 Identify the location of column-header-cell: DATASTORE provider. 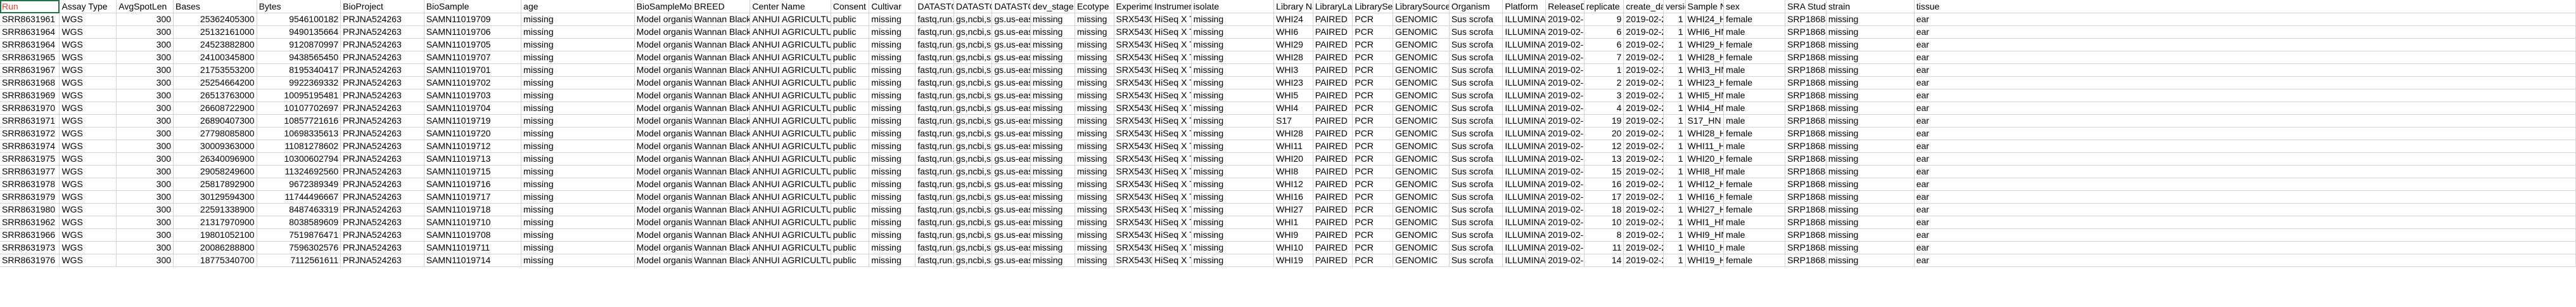
(973, 7).